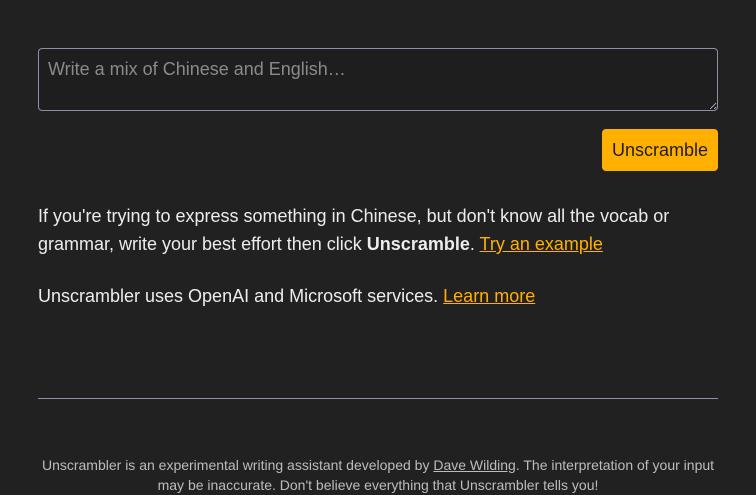 This screenshot has width=756, height=495. What do you see at coordinates (659, 150) in the screenshot?
I see `unscramble-button: Unscramble` at bounding box center [659, 150].